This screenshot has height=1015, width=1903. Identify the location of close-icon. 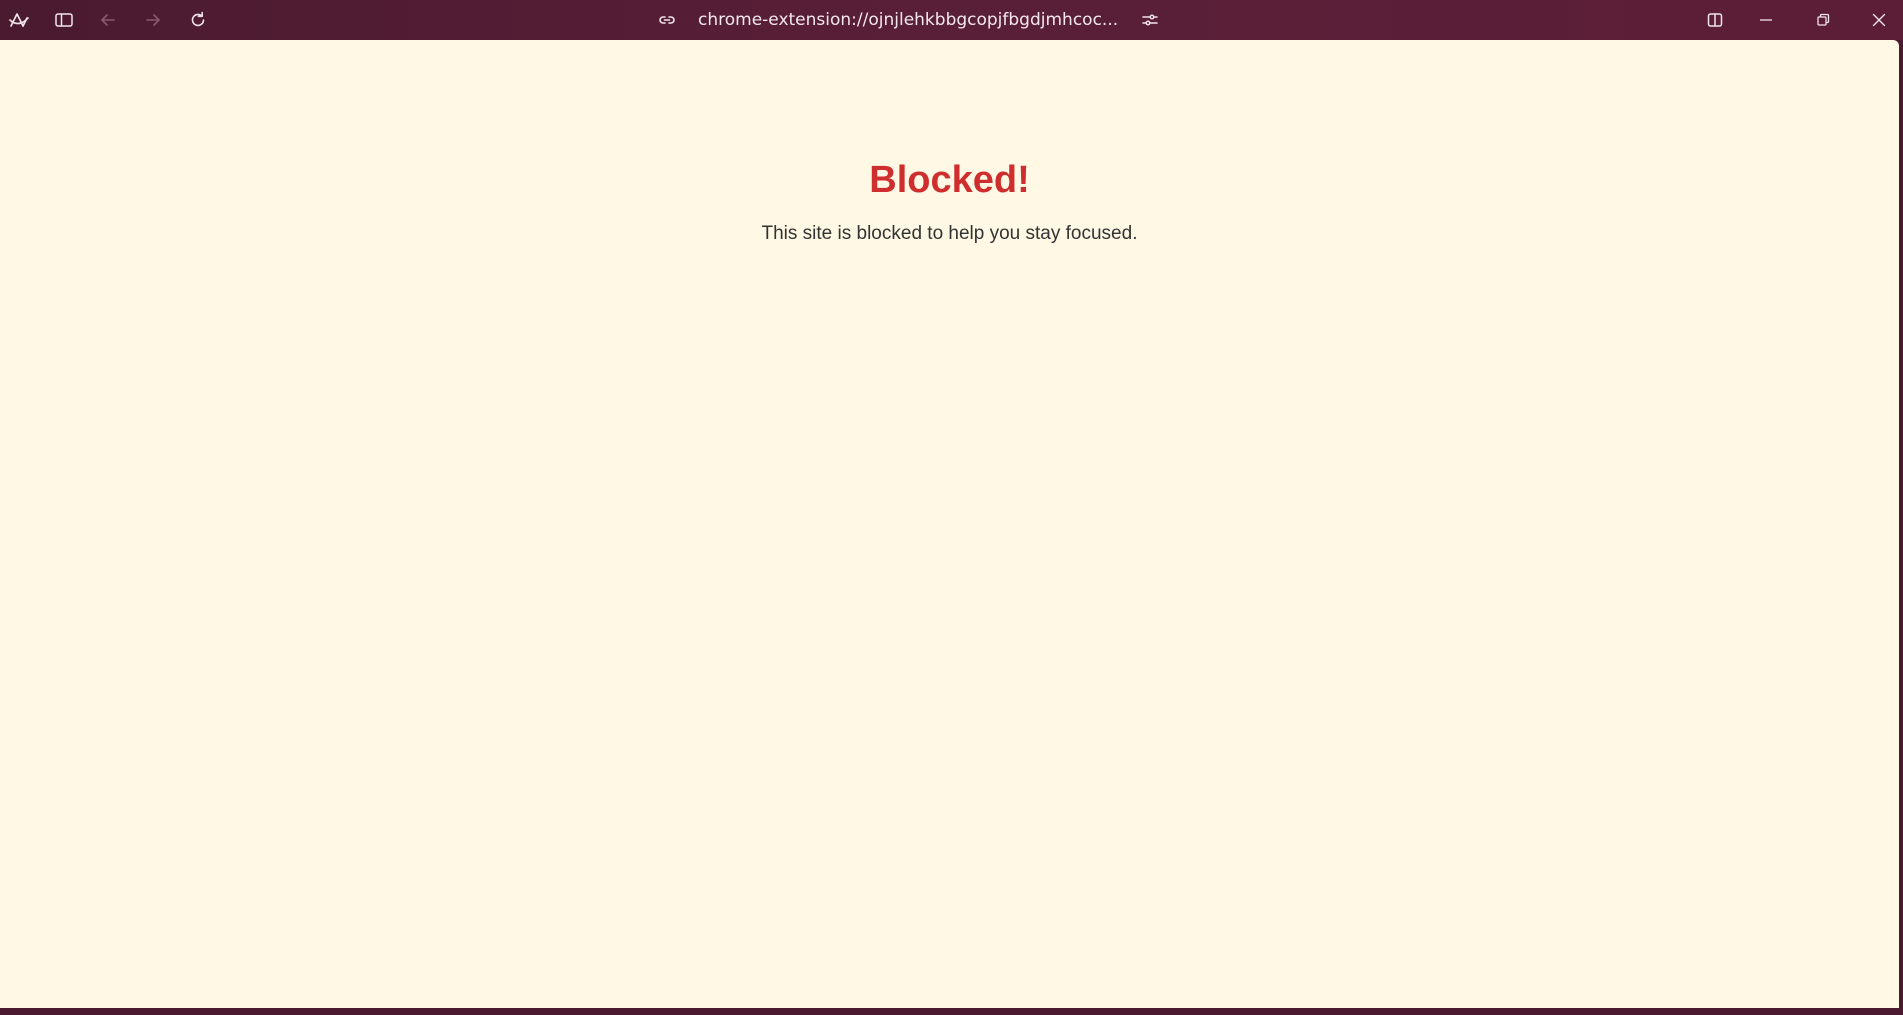
(1879, 20).